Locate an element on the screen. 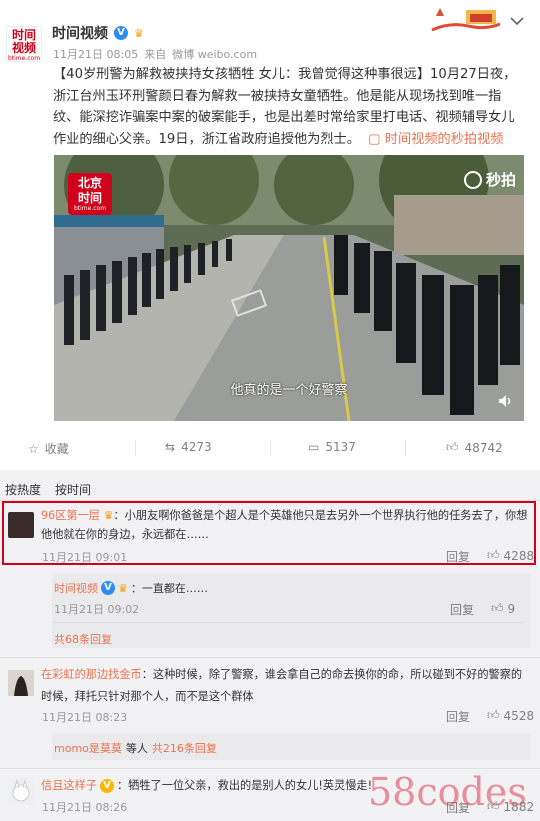  comment-time: 11月21日 08:26 is located at coordinates (85, 807).